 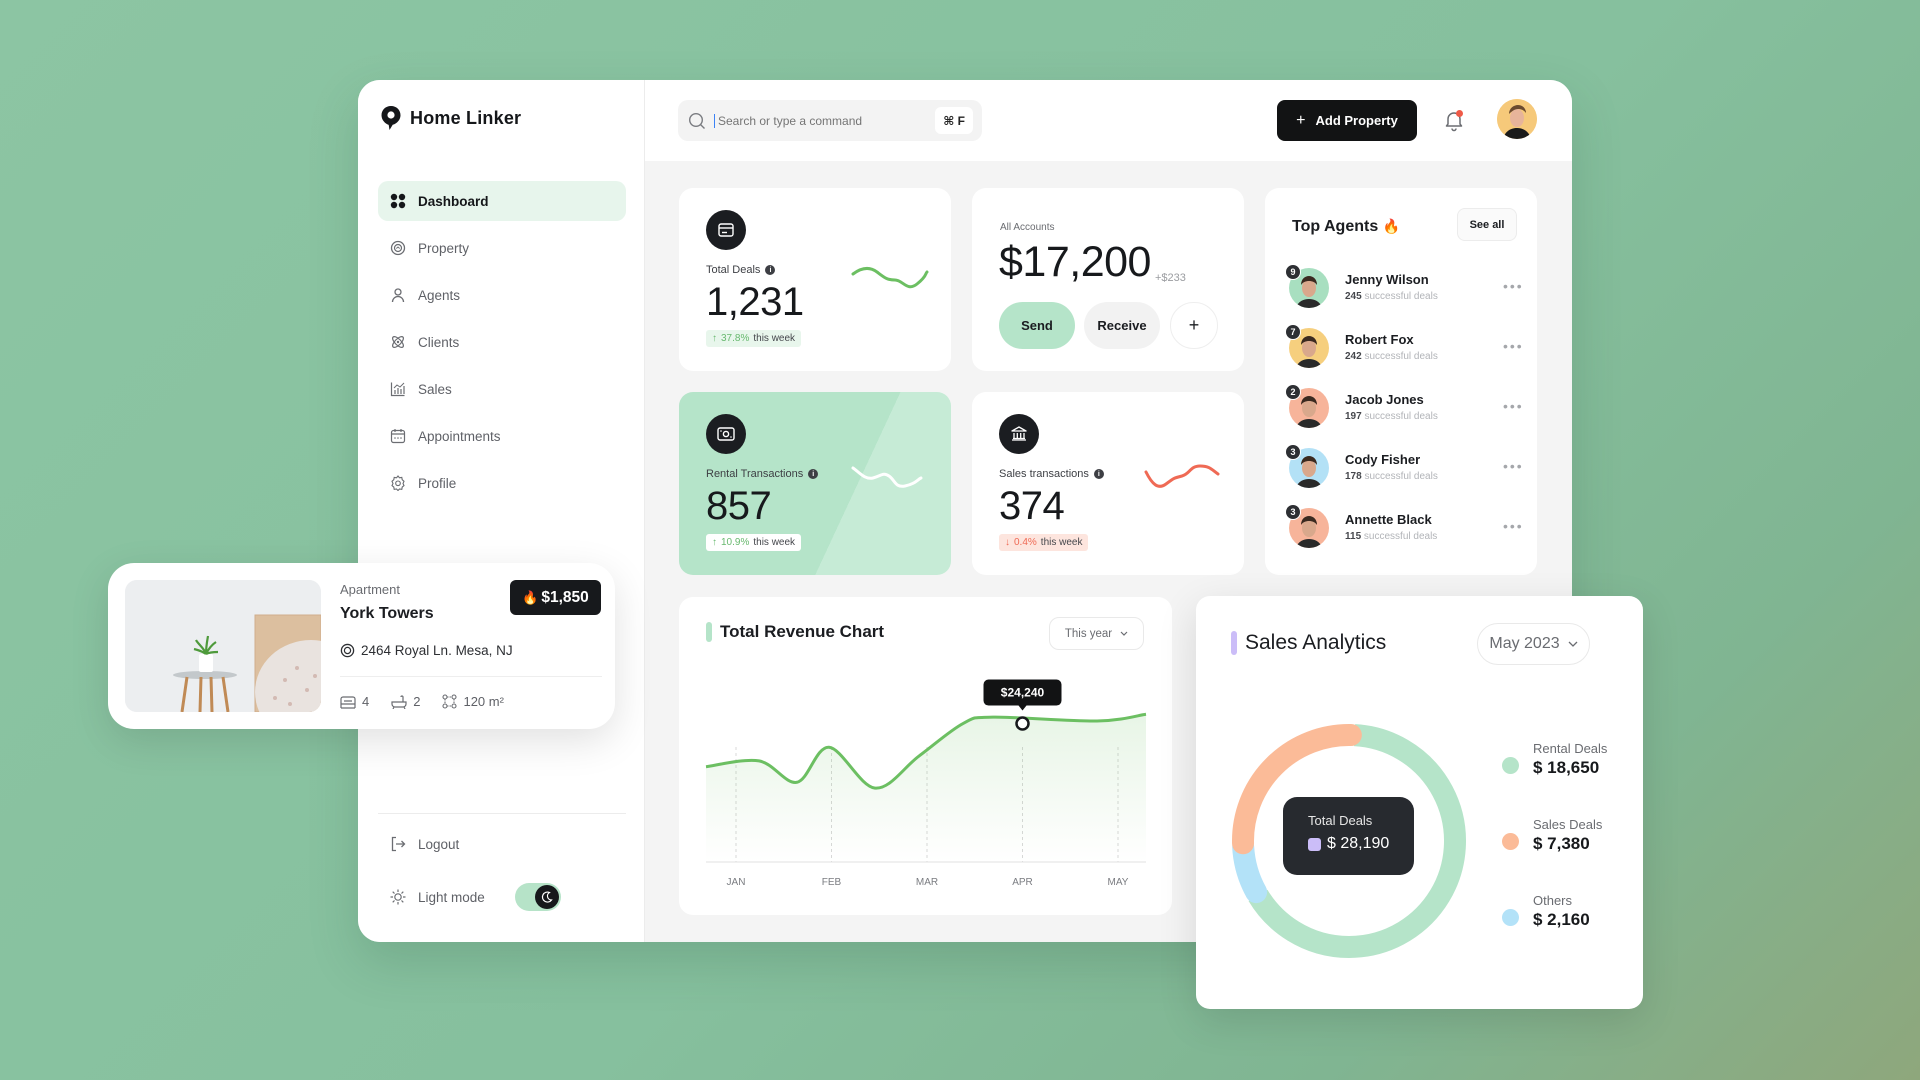 What do you see at coordinates (814, 120) in the screenshot?
I see `search-input` at bounding box center [814, 120].